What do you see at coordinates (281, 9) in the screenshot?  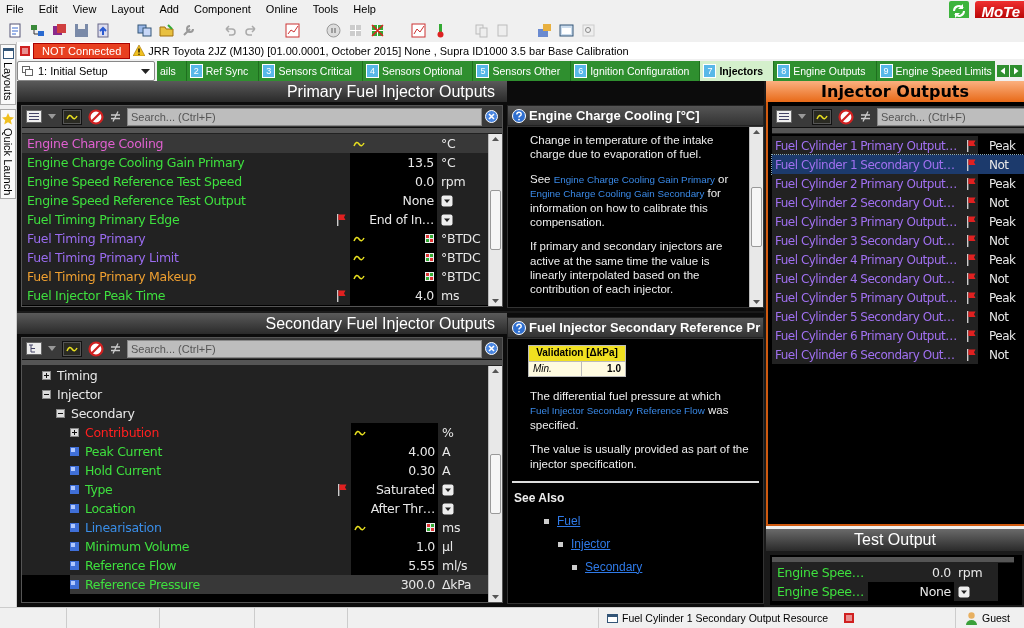 I see `menu-item: Online` at bounding box center [281, 9].